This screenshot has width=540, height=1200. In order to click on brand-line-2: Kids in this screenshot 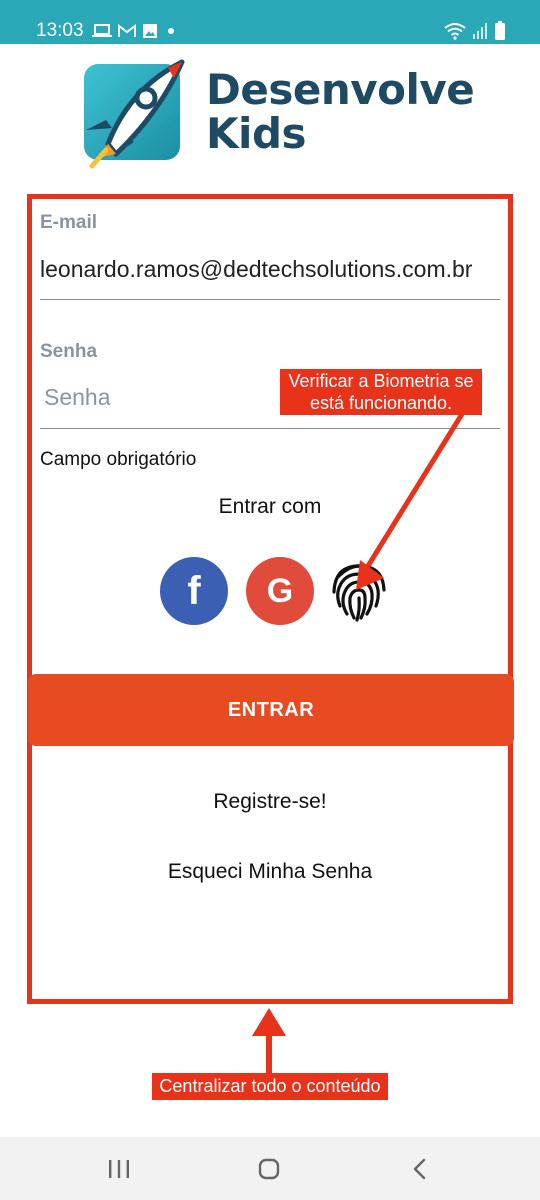, I will do `click(256, 133)`.